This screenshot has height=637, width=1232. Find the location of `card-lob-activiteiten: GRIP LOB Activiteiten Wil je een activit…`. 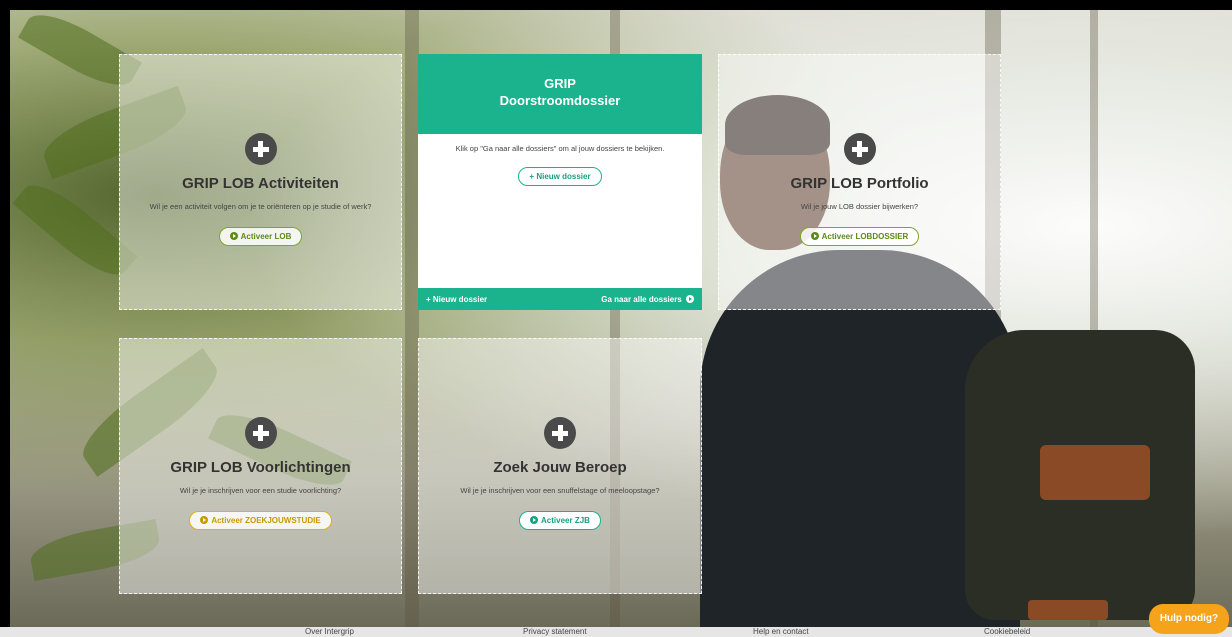

card-lob-activiteiten: GRIP LOB Activiteiten Wil je een activit… is located at coordinates (260, 182).